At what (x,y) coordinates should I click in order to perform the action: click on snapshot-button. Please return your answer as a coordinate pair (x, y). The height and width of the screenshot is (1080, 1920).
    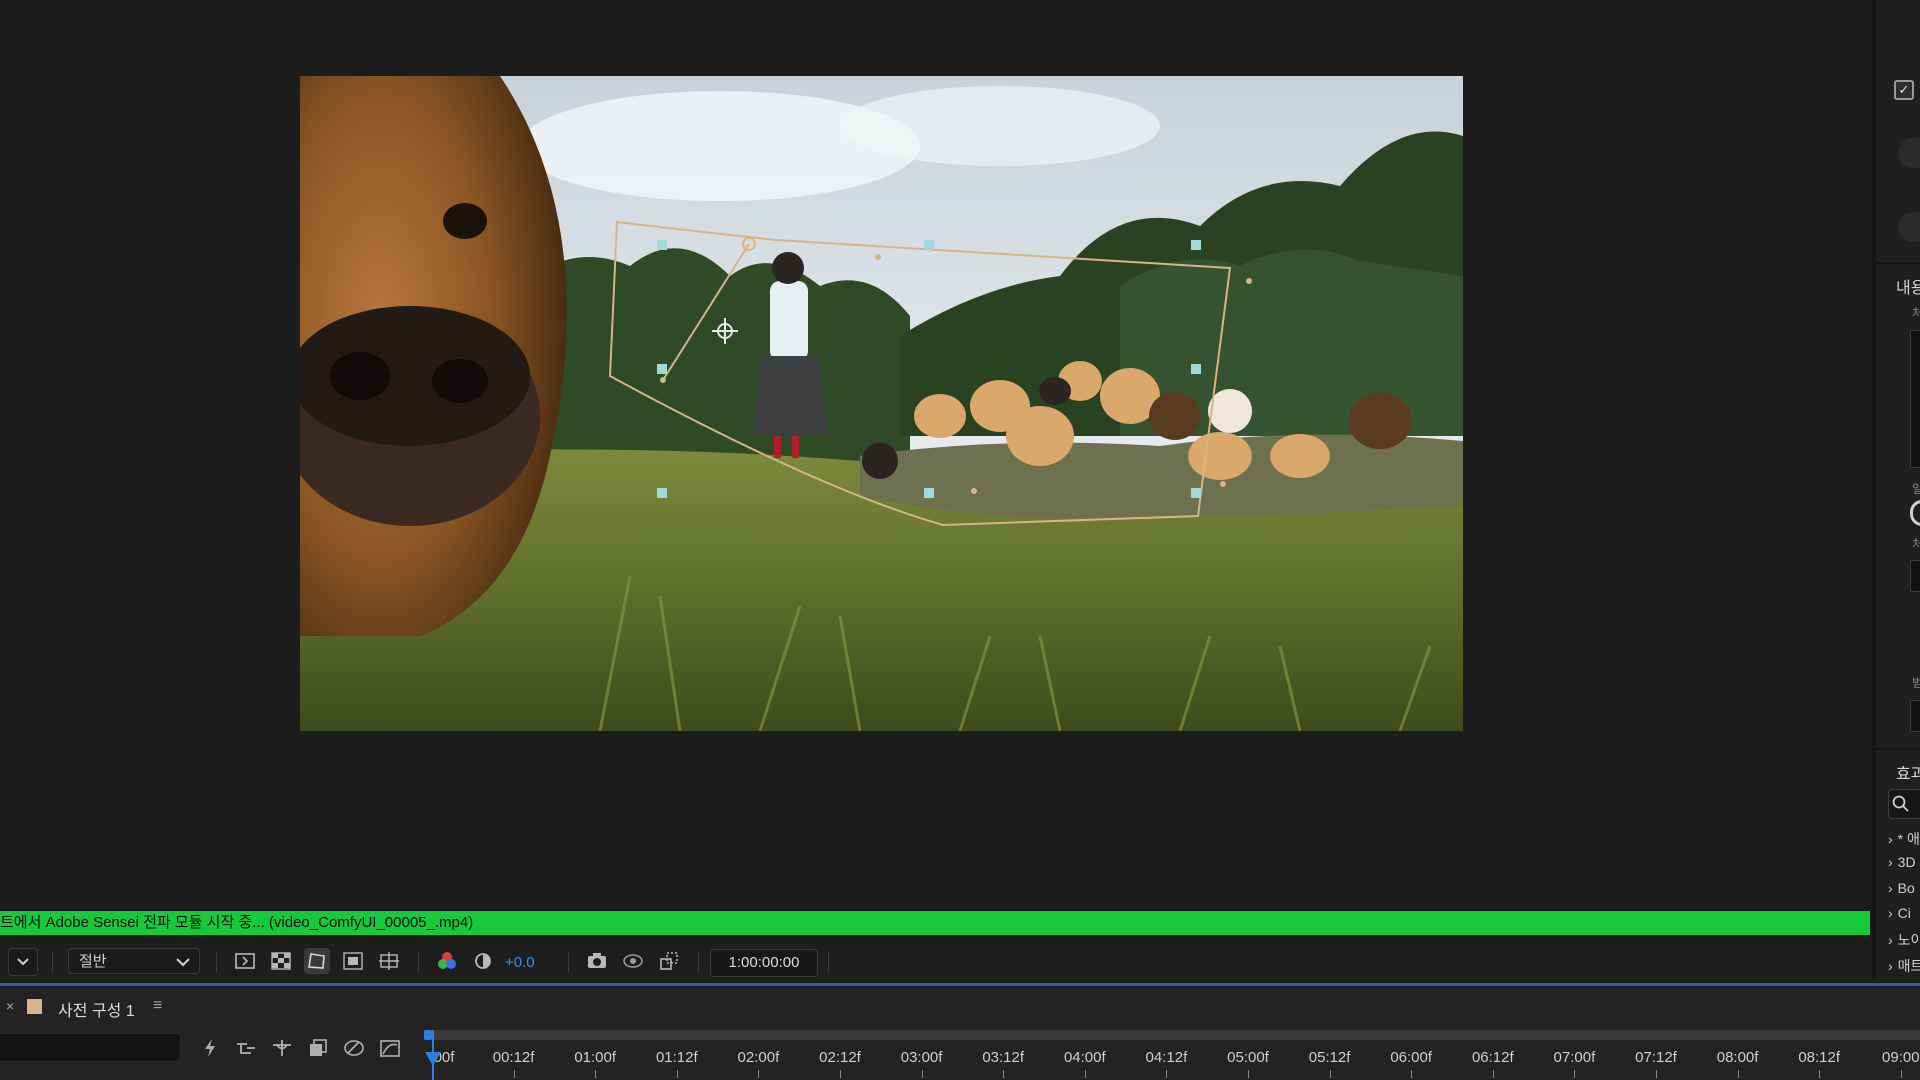
    Looking at the image, I should click on (597, 961).